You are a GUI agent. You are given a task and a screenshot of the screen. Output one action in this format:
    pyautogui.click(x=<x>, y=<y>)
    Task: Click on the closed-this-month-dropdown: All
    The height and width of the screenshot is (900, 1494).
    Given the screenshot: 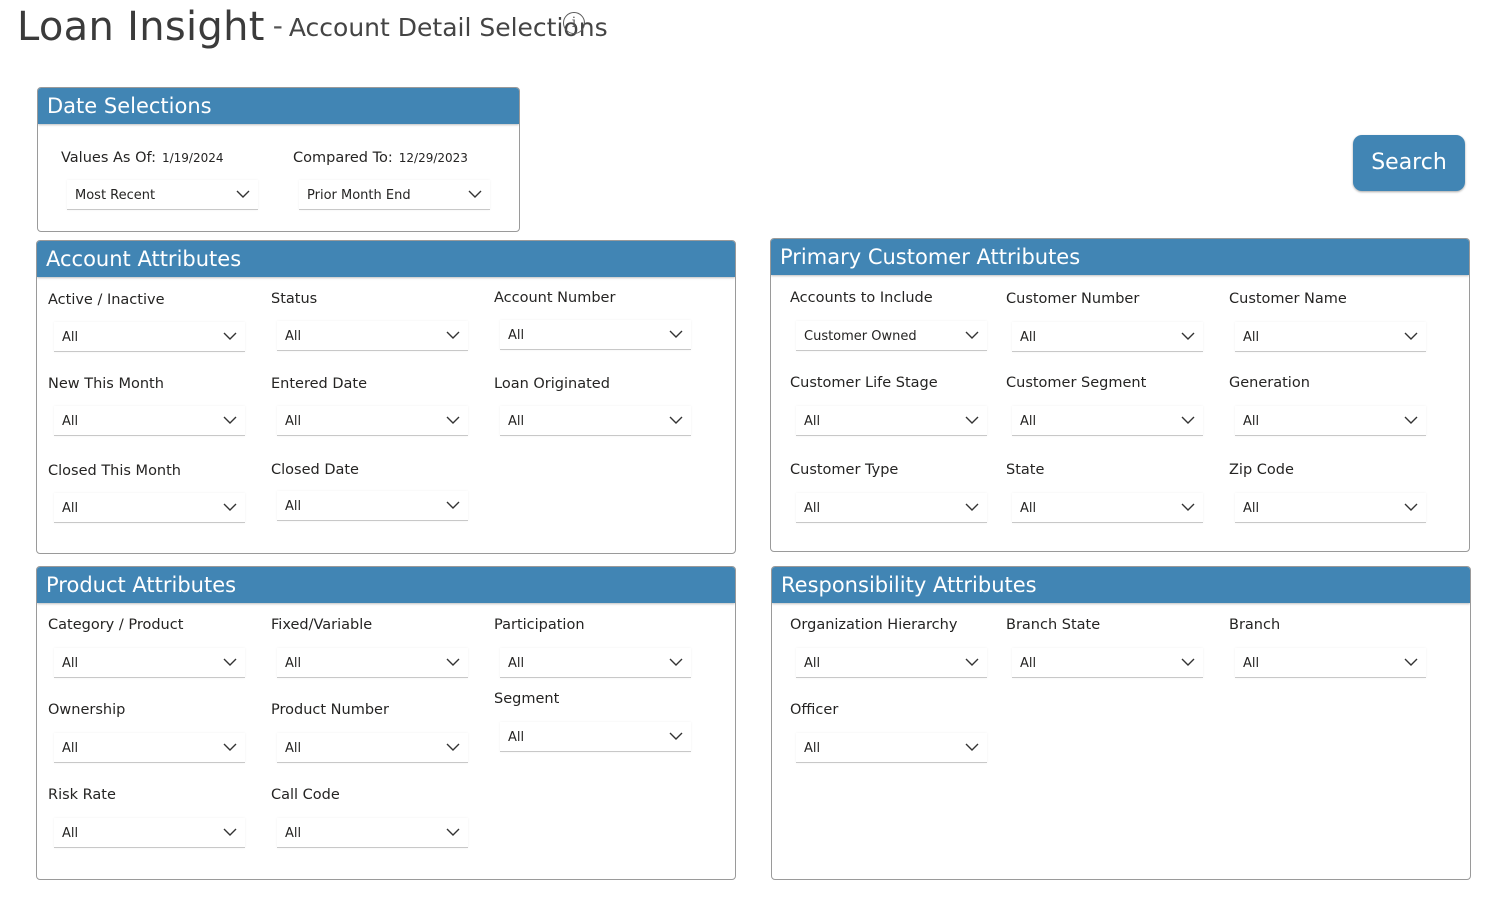 What is the action you would take?
    pyautogui.click(x=149, y=508)
    